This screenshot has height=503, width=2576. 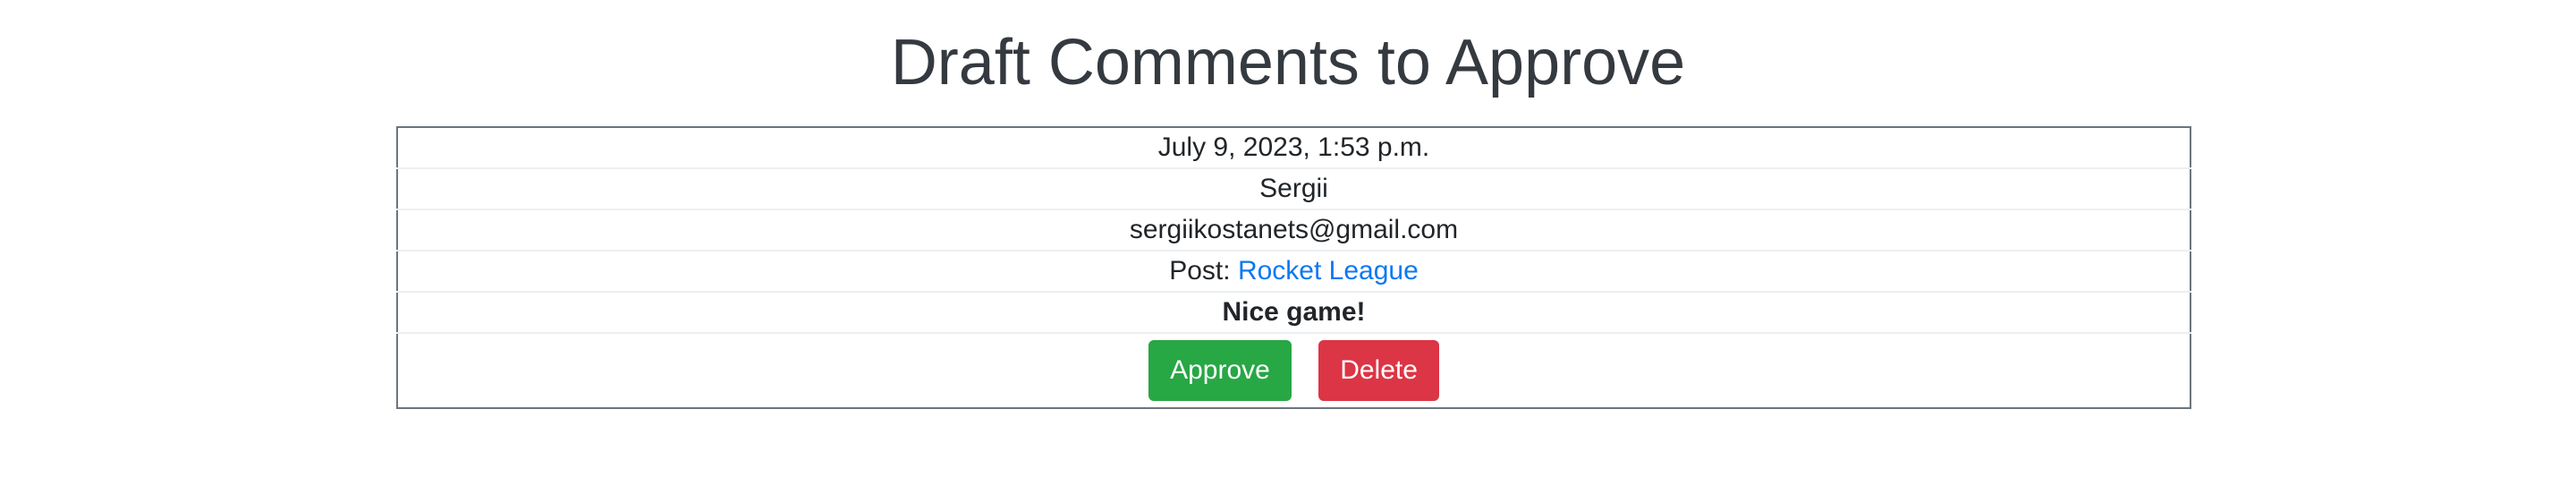 I want to click on comment-author-row: Sergii, so click(x=1293, y=189).